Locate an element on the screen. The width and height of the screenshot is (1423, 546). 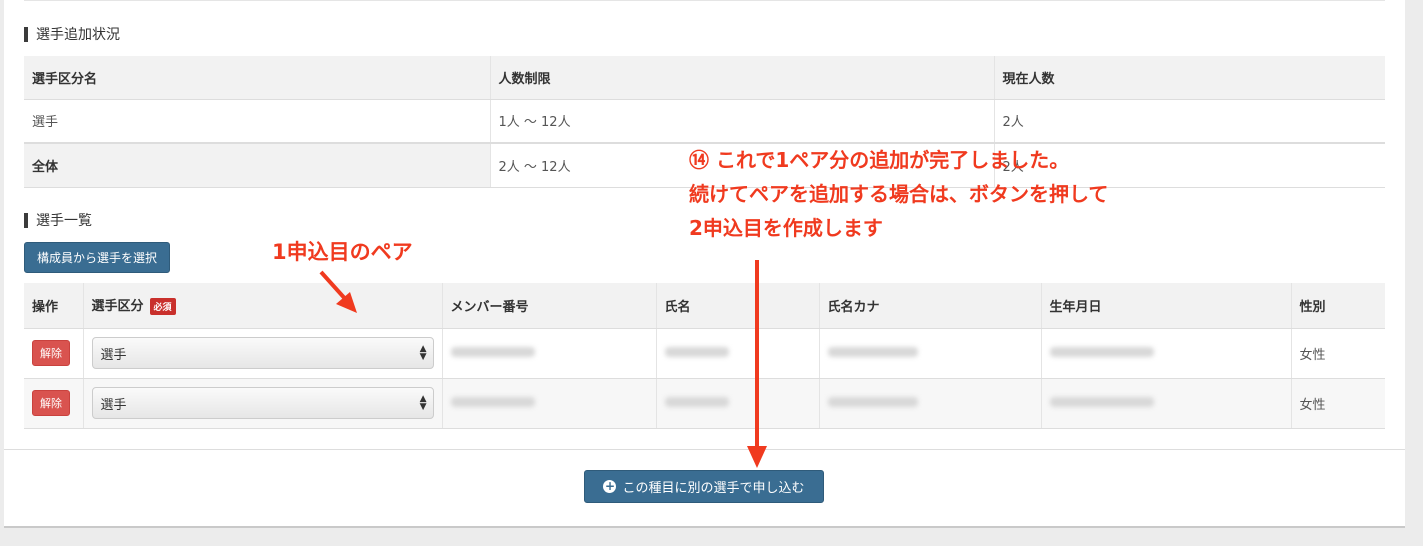
annotation-arrows is located at coordinates (543, 364).